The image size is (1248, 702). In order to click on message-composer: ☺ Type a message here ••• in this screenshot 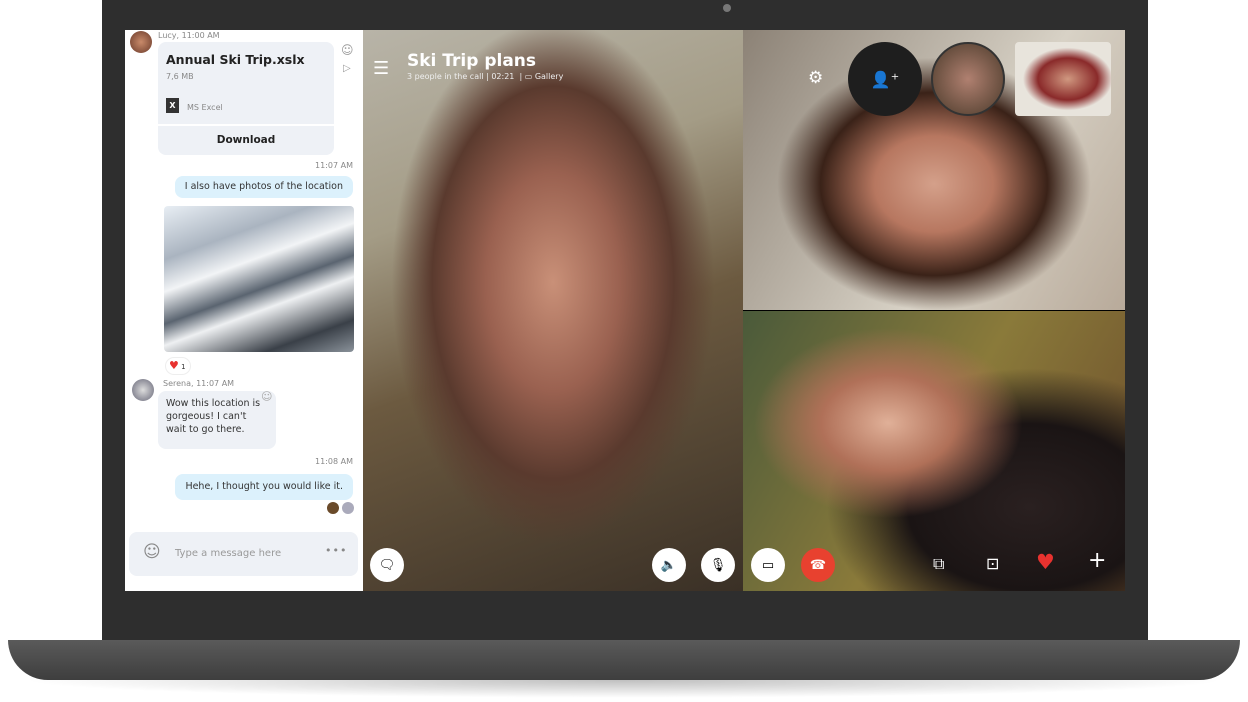, I will do `click(243, 554)`.